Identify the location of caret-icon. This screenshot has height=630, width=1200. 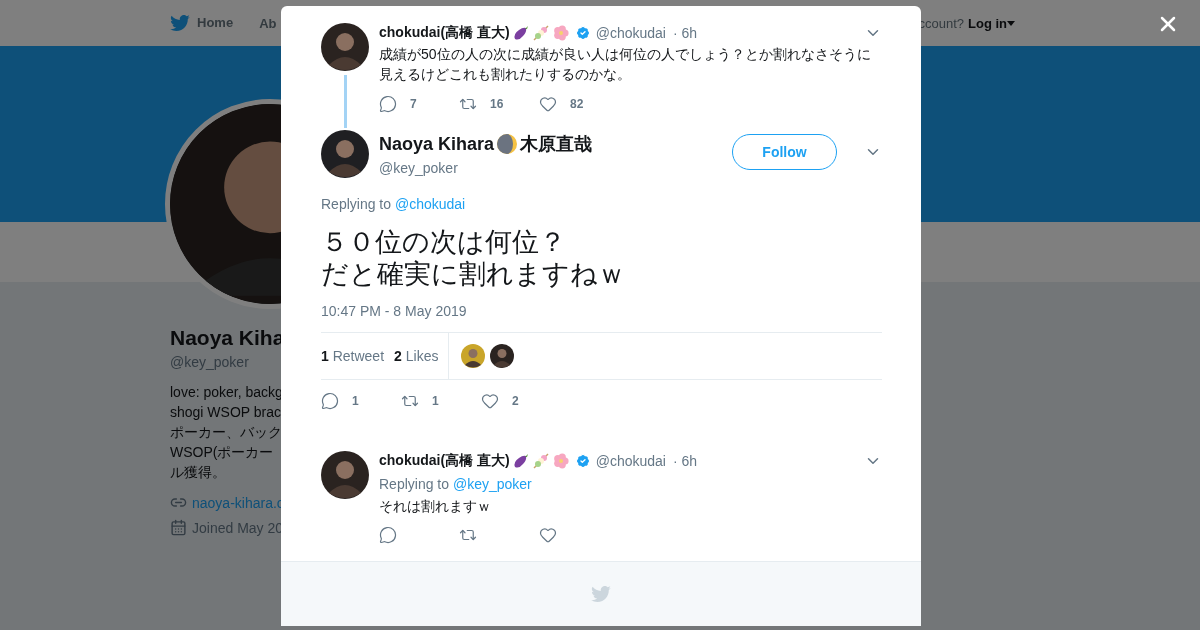
(1011, 23).